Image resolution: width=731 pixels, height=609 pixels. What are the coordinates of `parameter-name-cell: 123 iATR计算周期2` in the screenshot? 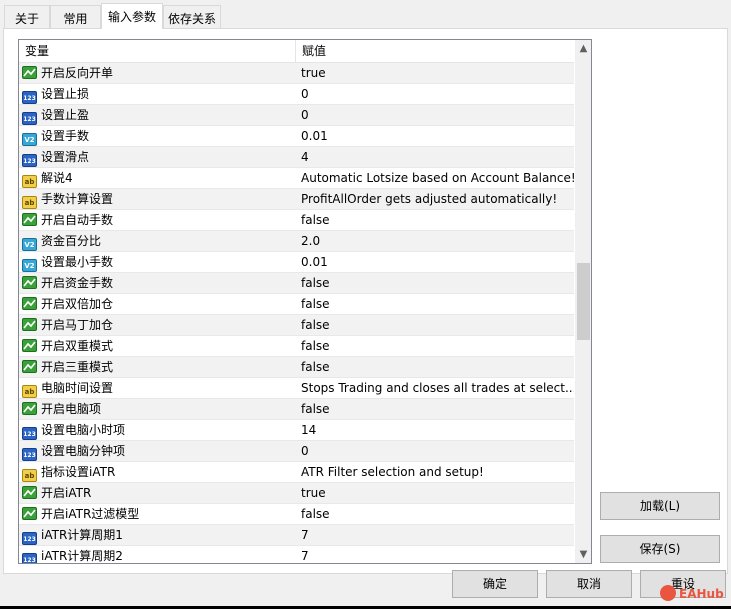 It's located at (157, 554).